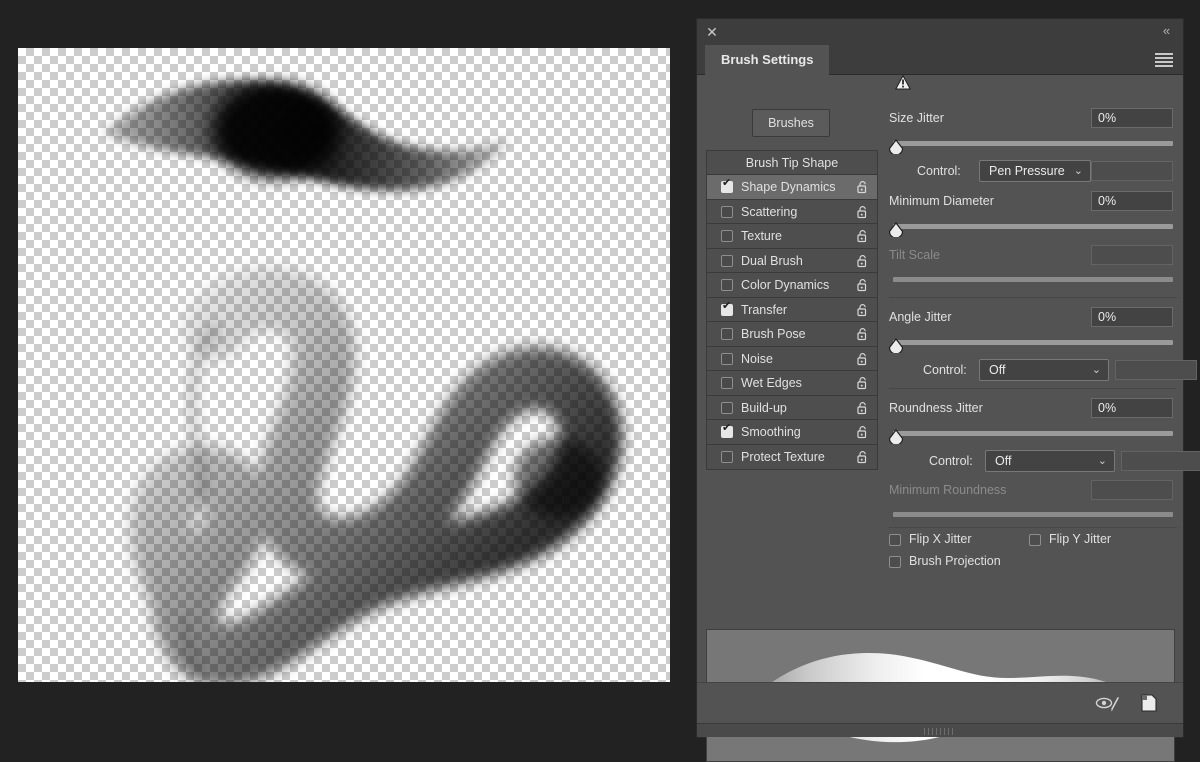 This screenshot has height=762, width=1200. What do you see at coordinates (940, 539) in the screenshot?
I see `flip-x-jitter-label: Flip X Jitter` at bounding box center [940, 539].